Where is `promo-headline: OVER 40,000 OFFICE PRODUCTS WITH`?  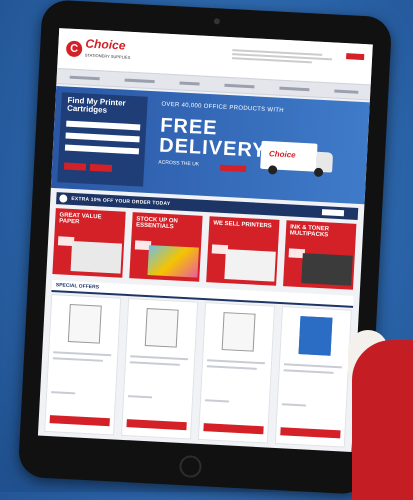
promo-headline: OVER 40,000 OFFICE PRODUCTS WITH is located at coordinates (223, 107).